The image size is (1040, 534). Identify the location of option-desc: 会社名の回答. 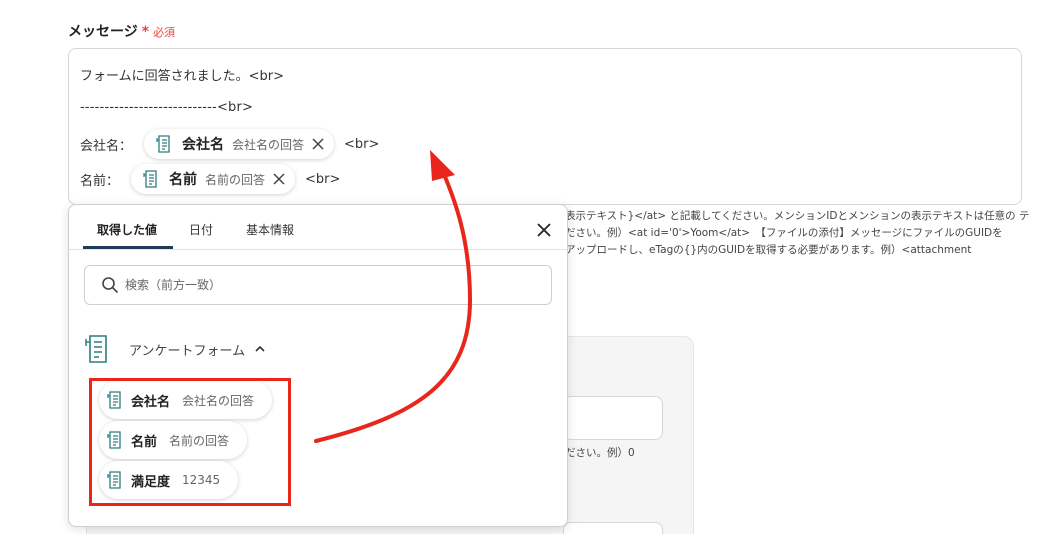
(218, 400).